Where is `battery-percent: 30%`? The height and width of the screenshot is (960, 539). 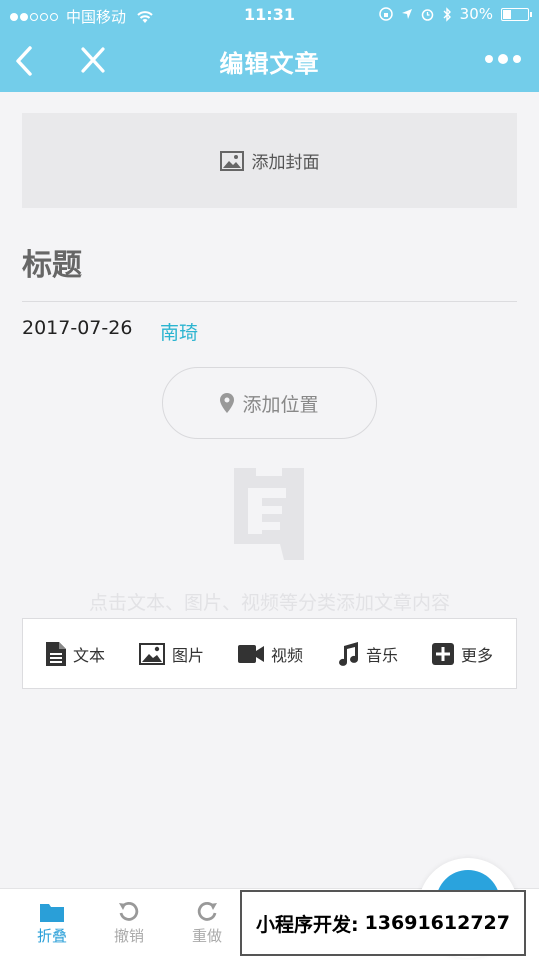 battery-percent: 30% is located at coordinates (476, 14).